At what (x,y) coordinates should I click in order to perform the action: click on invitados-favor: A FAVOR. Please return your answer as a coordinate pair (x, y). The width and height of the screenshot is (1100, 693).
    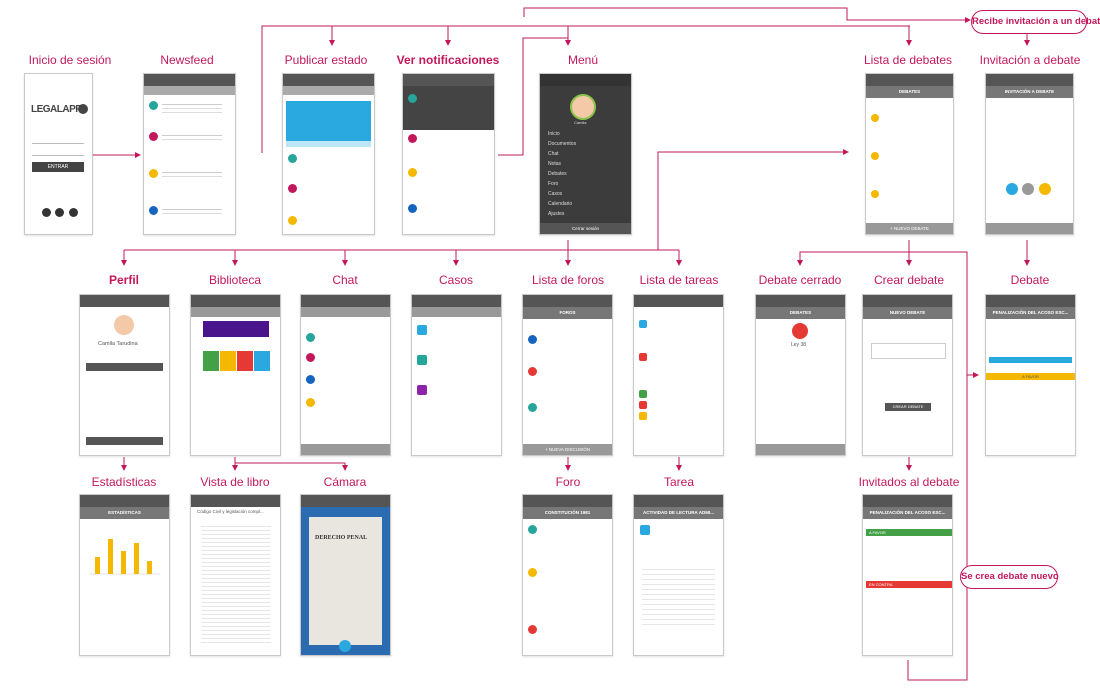
    Looking at the image, I should click on (909, 532).